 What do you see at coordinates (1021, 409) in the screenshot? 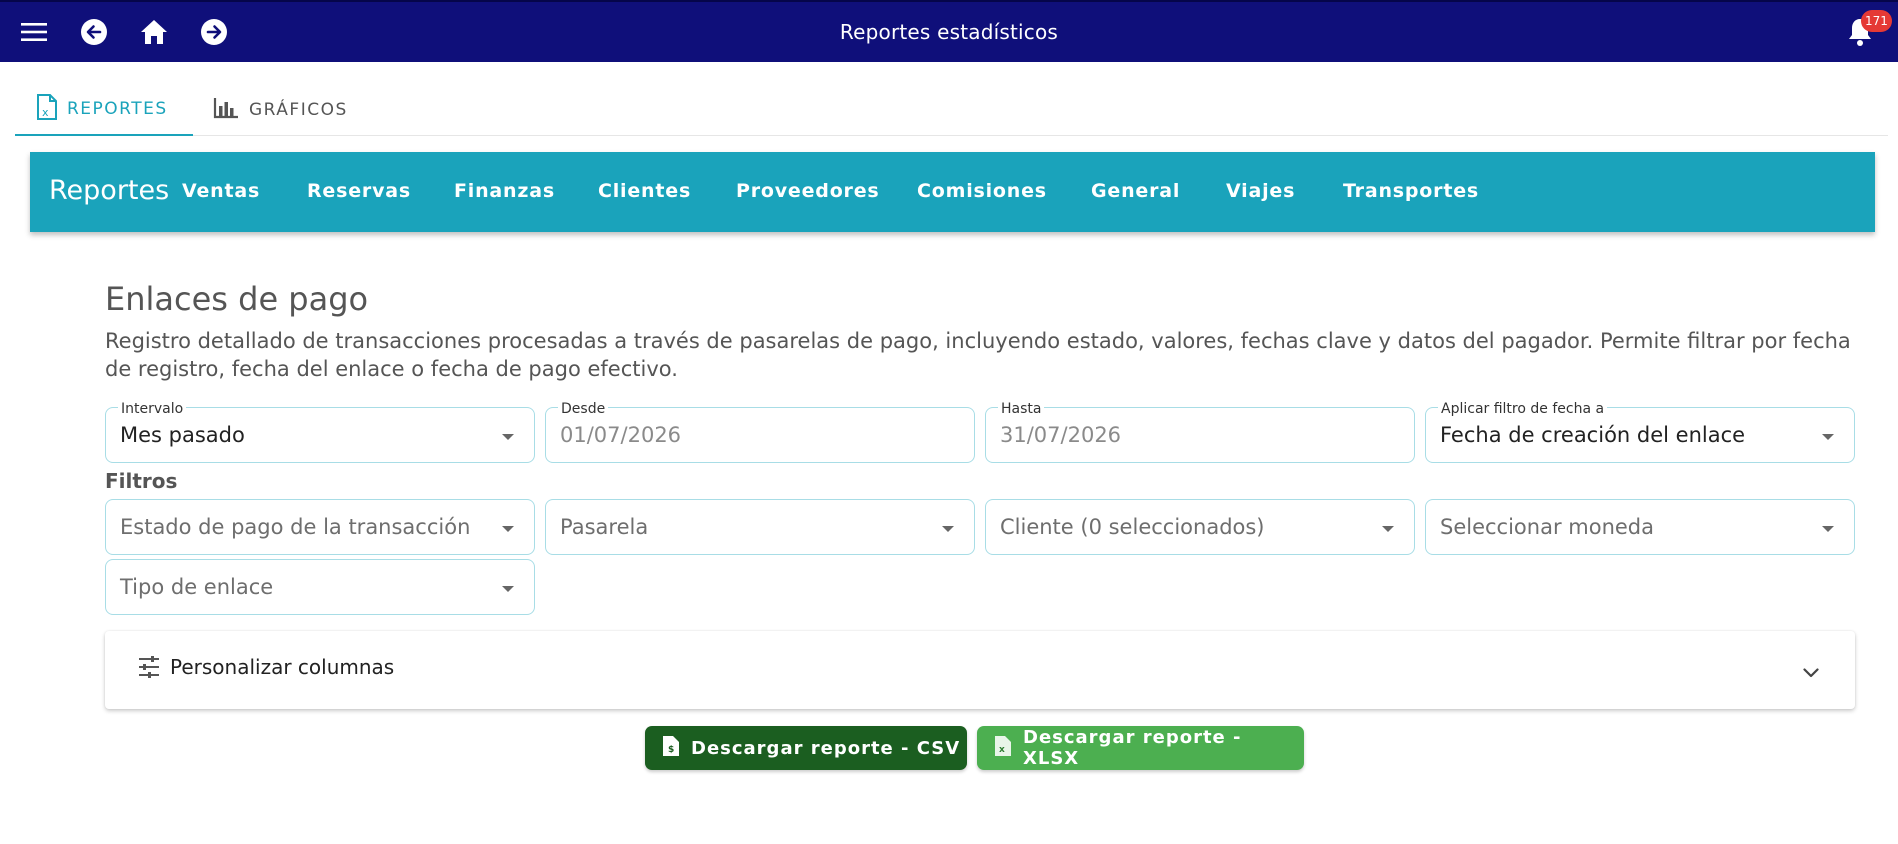
I see `date-to-label: Hasta` at bounding box center [1021, 409].